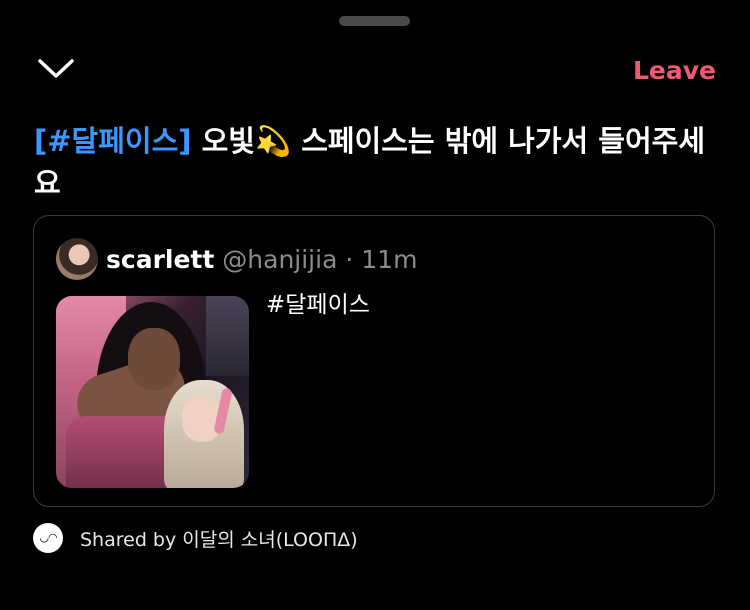  What do you see at coordinates (160, 259) in the screenshot?
I see `author-display-name: scarlett` at bounding box center [160, 259].